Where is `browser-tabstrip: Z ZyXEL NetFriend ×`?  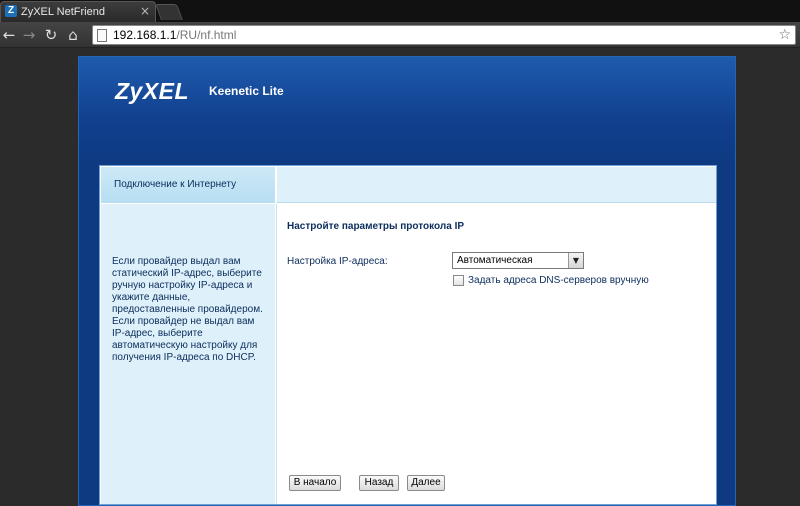 browser-tabstrip: Z ZyXEL NetFriend × is located at coordinates (400, 11).